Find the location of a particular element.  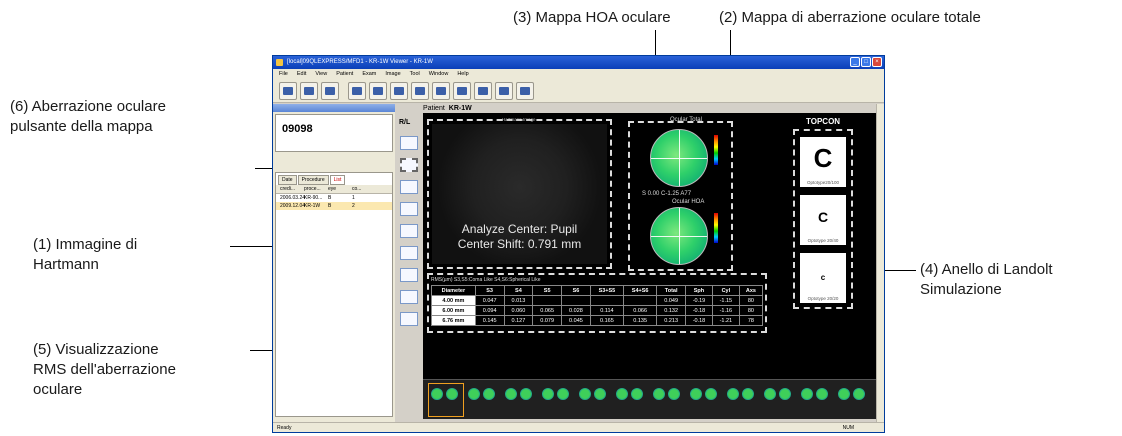

list-view-button is located at coordinates (409, 275).